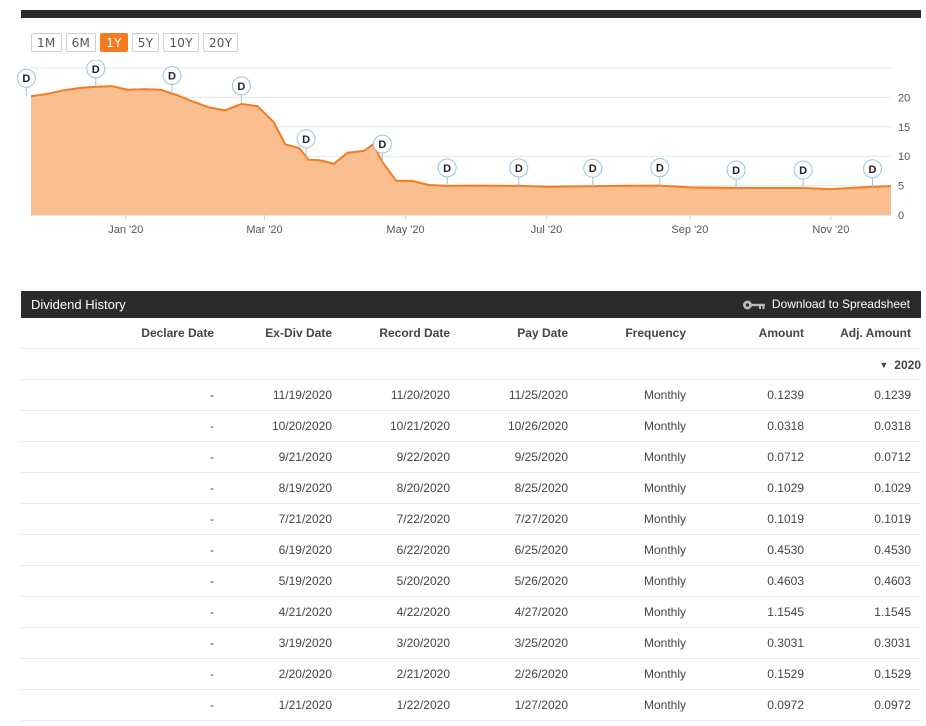 The width and height of the screenshot is (926, 726). Describe the element at coordinates (509, 705) in the screenshot. I see `pay-date-cell: 1/27/2020` at that location.